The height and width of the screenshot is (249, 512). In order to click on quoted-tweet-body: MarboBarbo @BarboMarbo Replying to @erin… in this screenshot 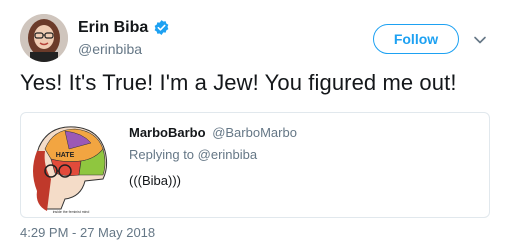, I will do `click(213, 157)`.